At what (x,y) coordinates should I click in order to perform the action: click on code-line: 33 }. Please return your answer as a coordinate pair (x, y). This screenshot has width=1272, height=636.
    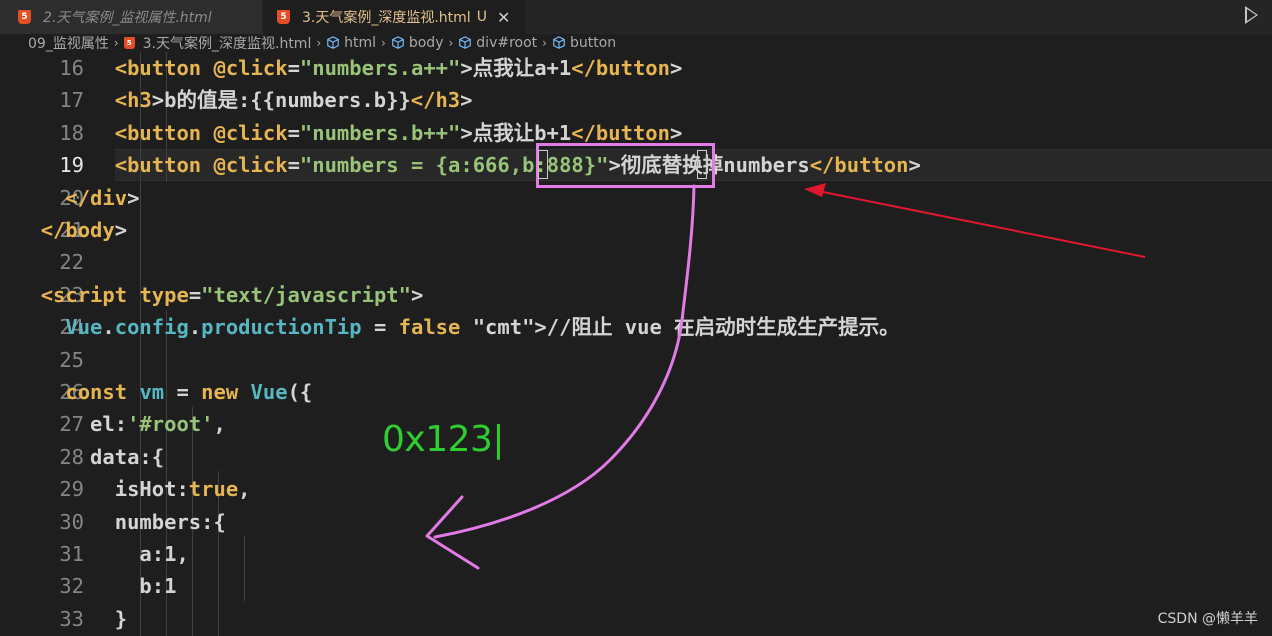
    Looking at the image, I should click on (636, 619).